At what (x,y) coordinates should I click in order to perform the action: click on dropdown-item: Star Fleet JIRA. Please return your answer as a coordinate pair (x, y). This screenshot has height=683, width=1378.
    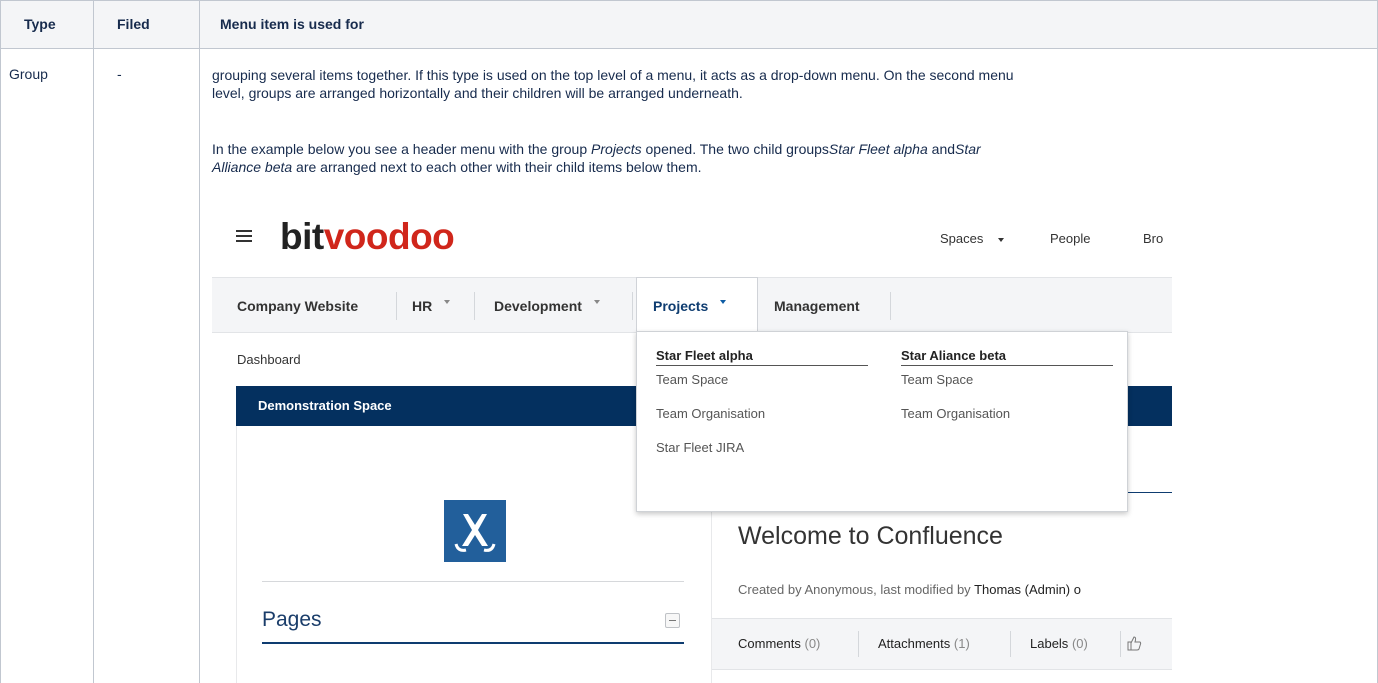
    Looking at the image, I should click on (762, 448).